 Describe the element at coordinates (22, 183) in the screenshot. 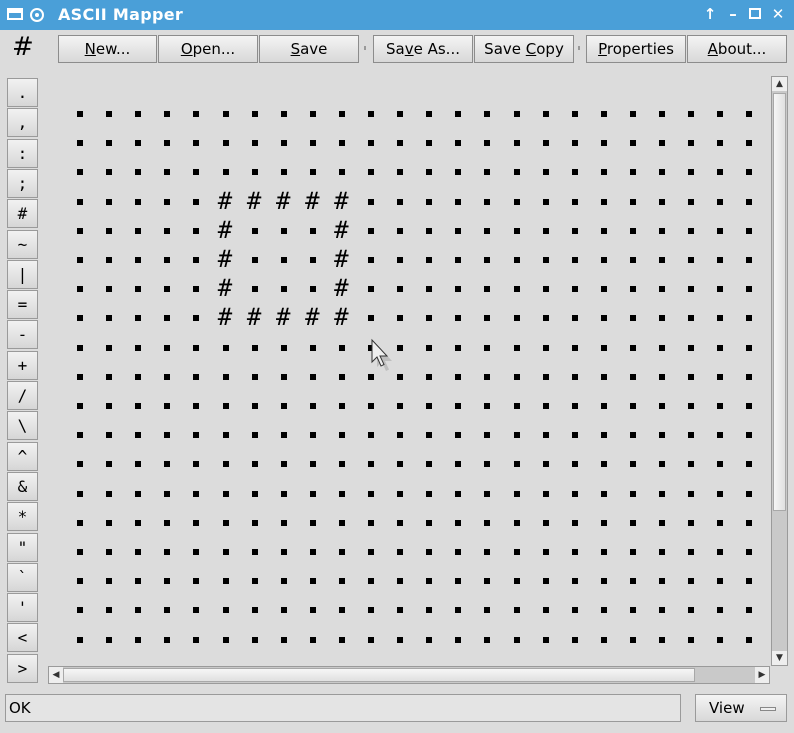

I see `palette-button: ;` at that location.